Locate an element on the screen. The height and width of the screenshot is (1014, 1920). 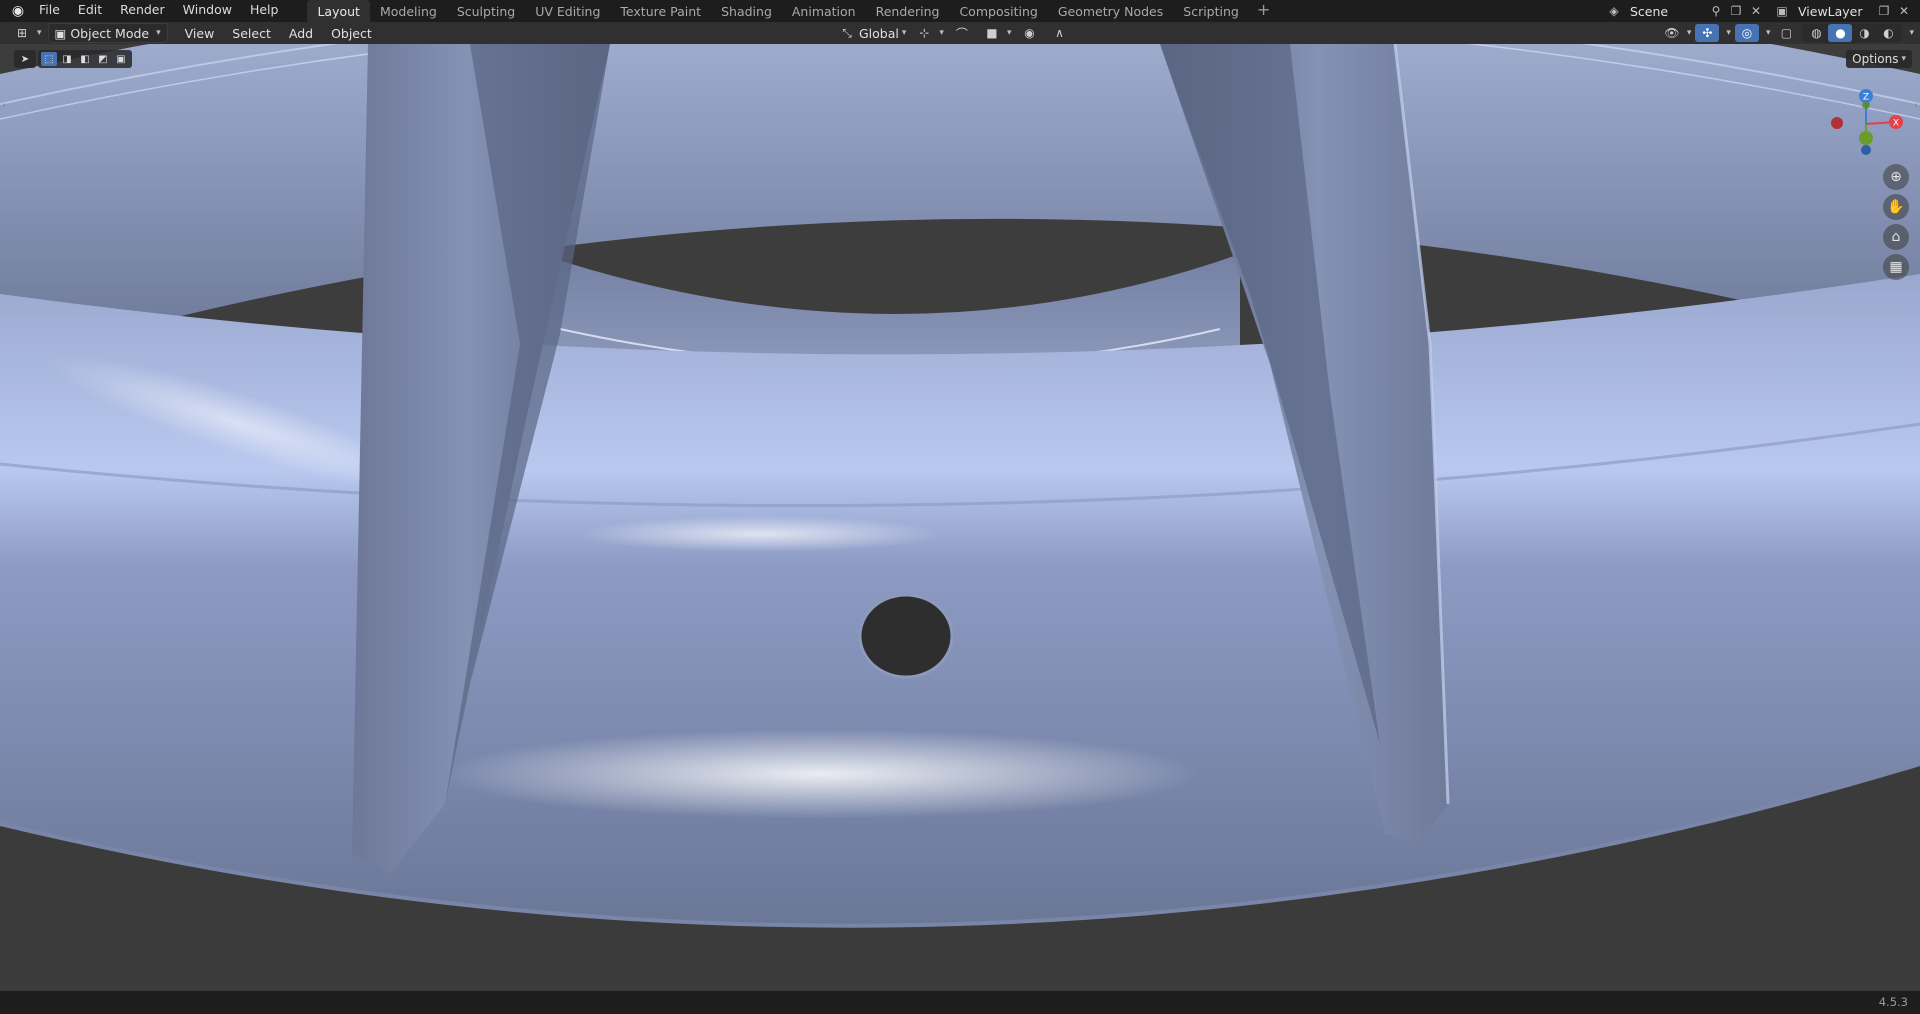
menu-select: Select is located at coordinates (251, 33).